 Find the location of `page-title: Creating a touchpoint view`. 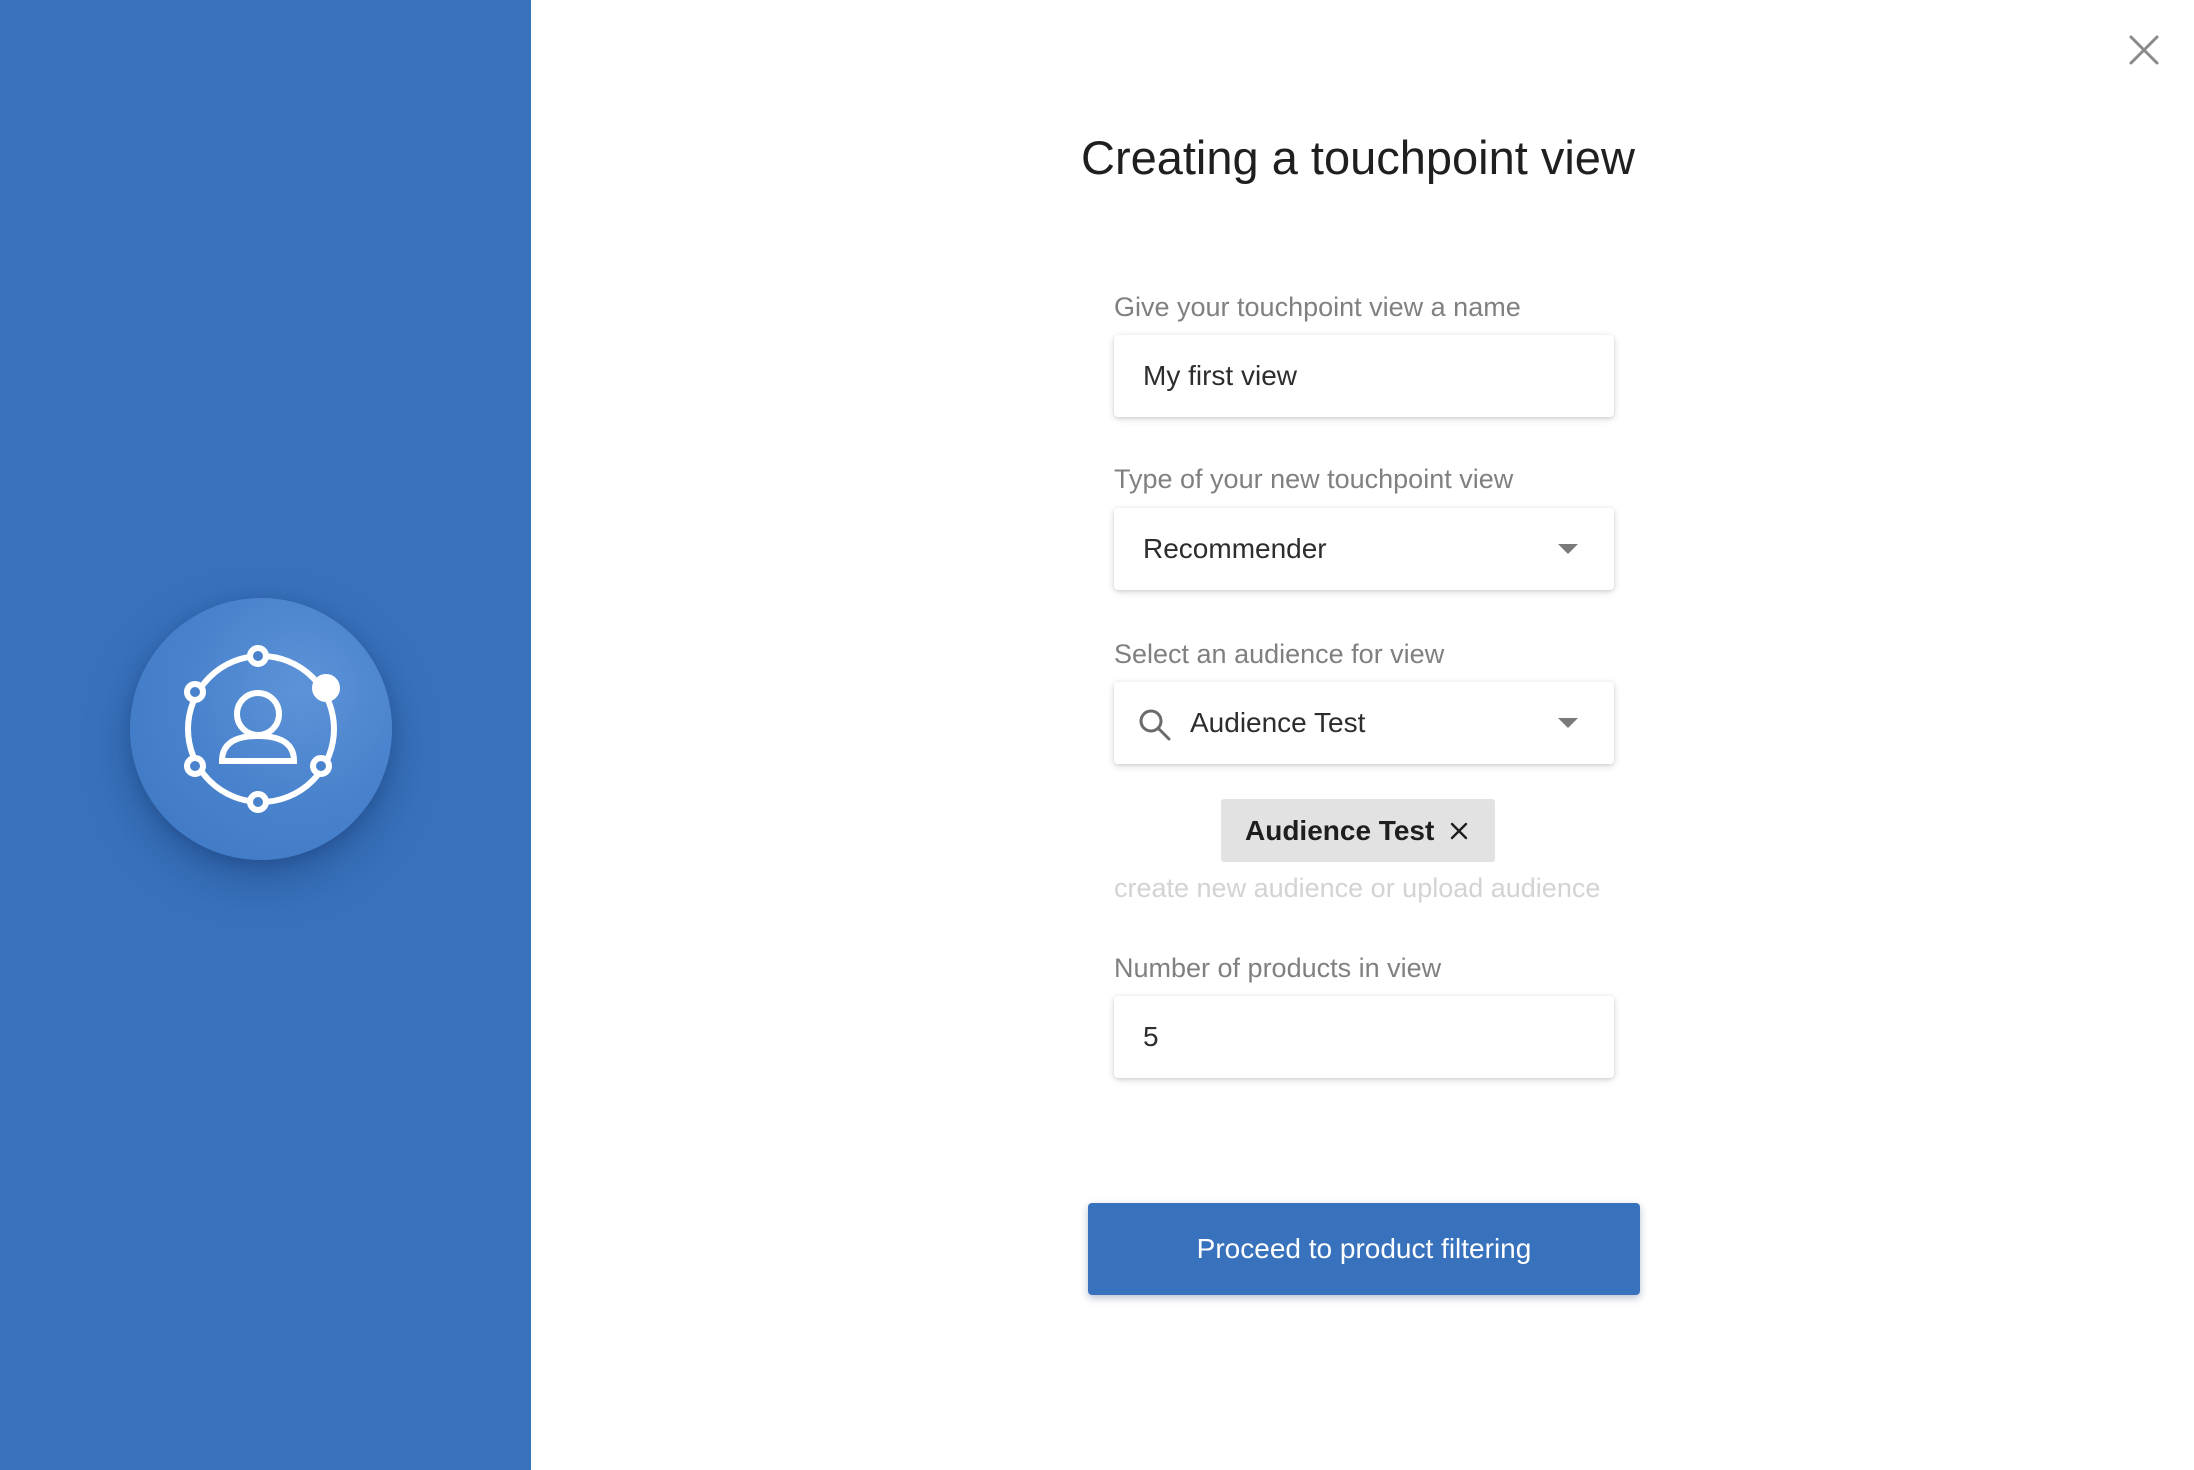

page-title: Creating a touchpoint view is located at coordinates (1358, 157).